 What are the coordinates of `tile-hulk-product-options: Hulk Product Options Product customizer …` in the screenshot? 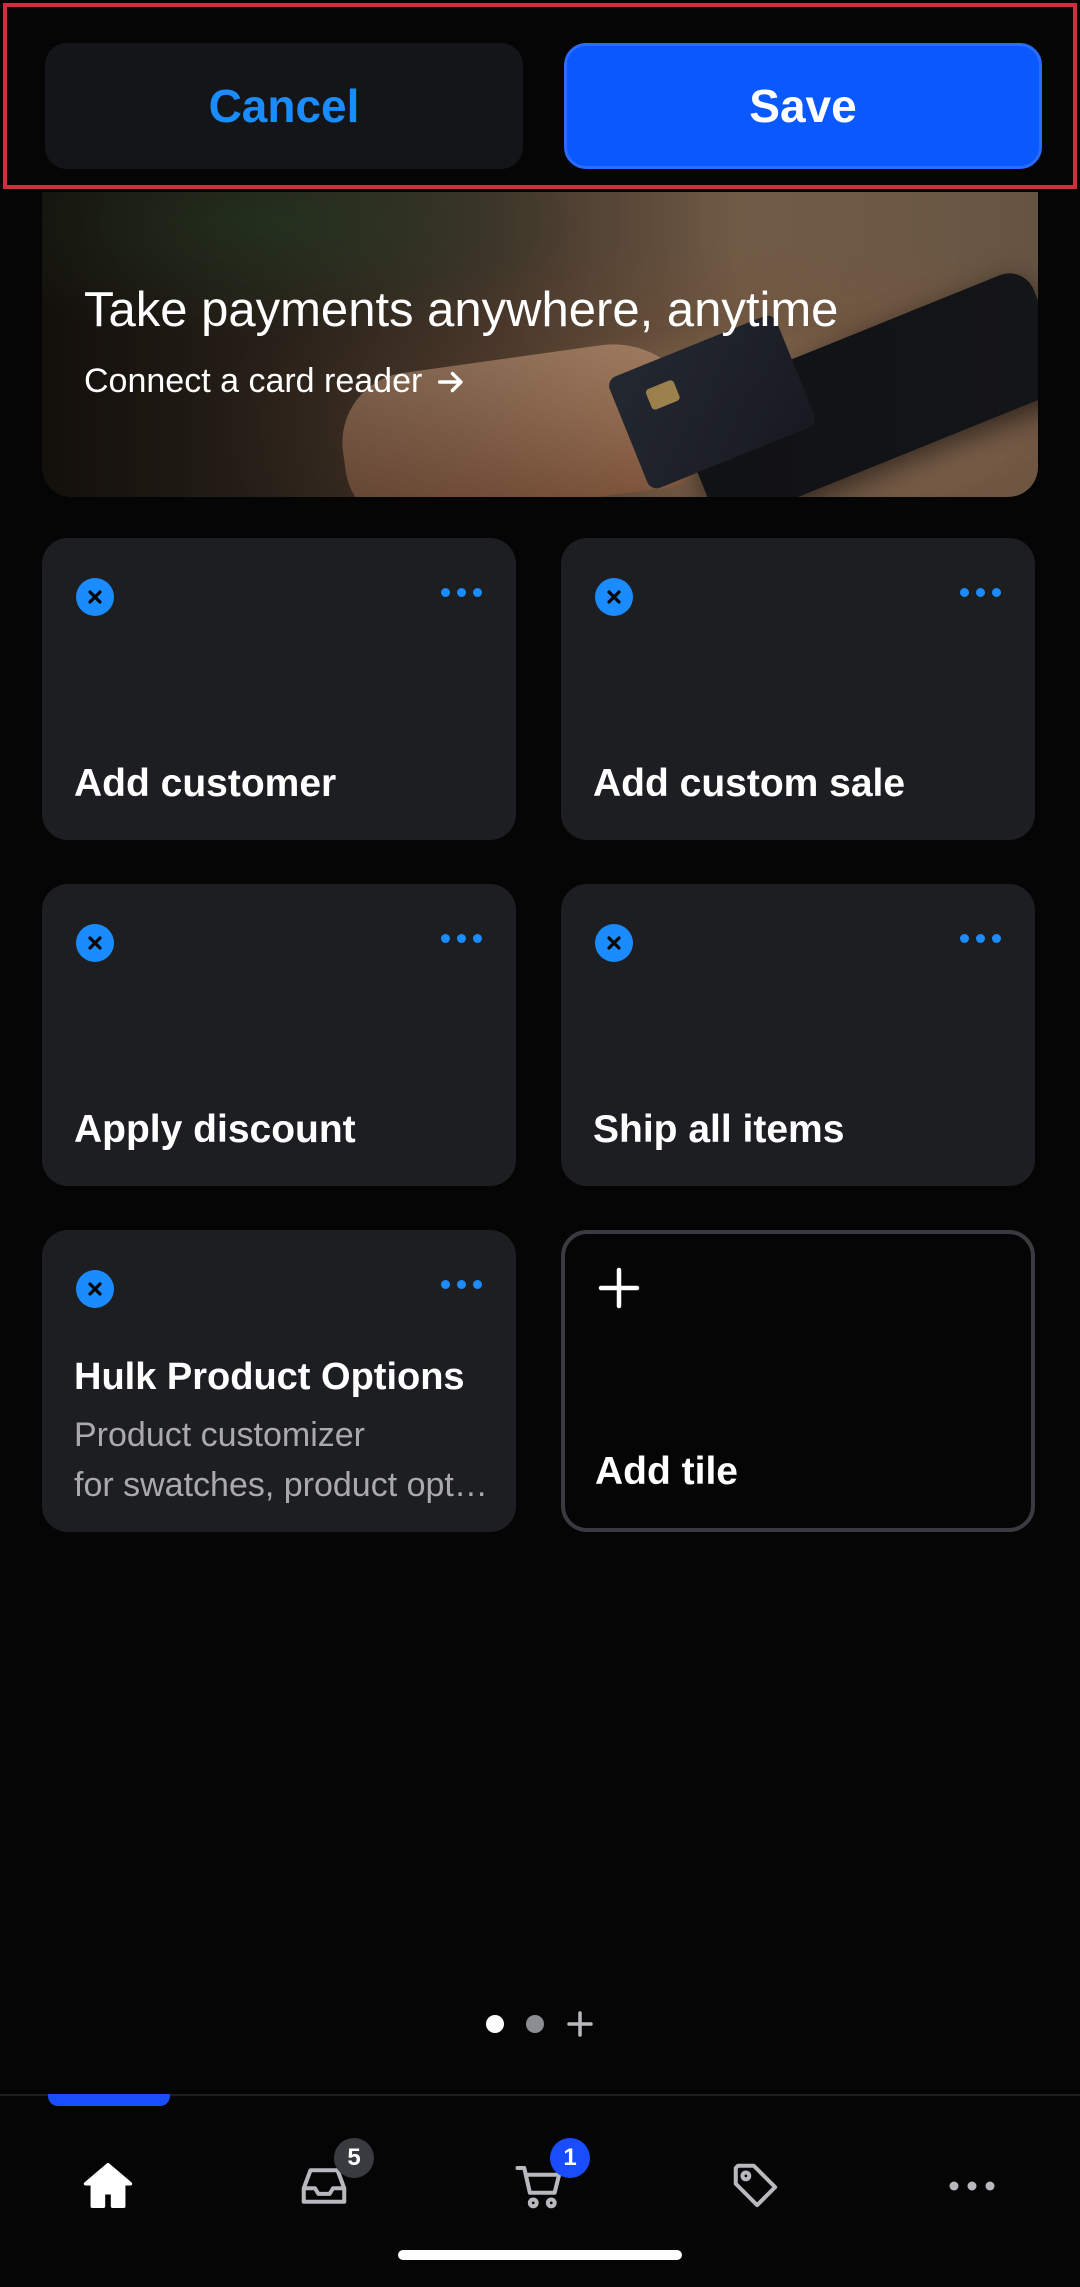 It's located at (279, 1381).